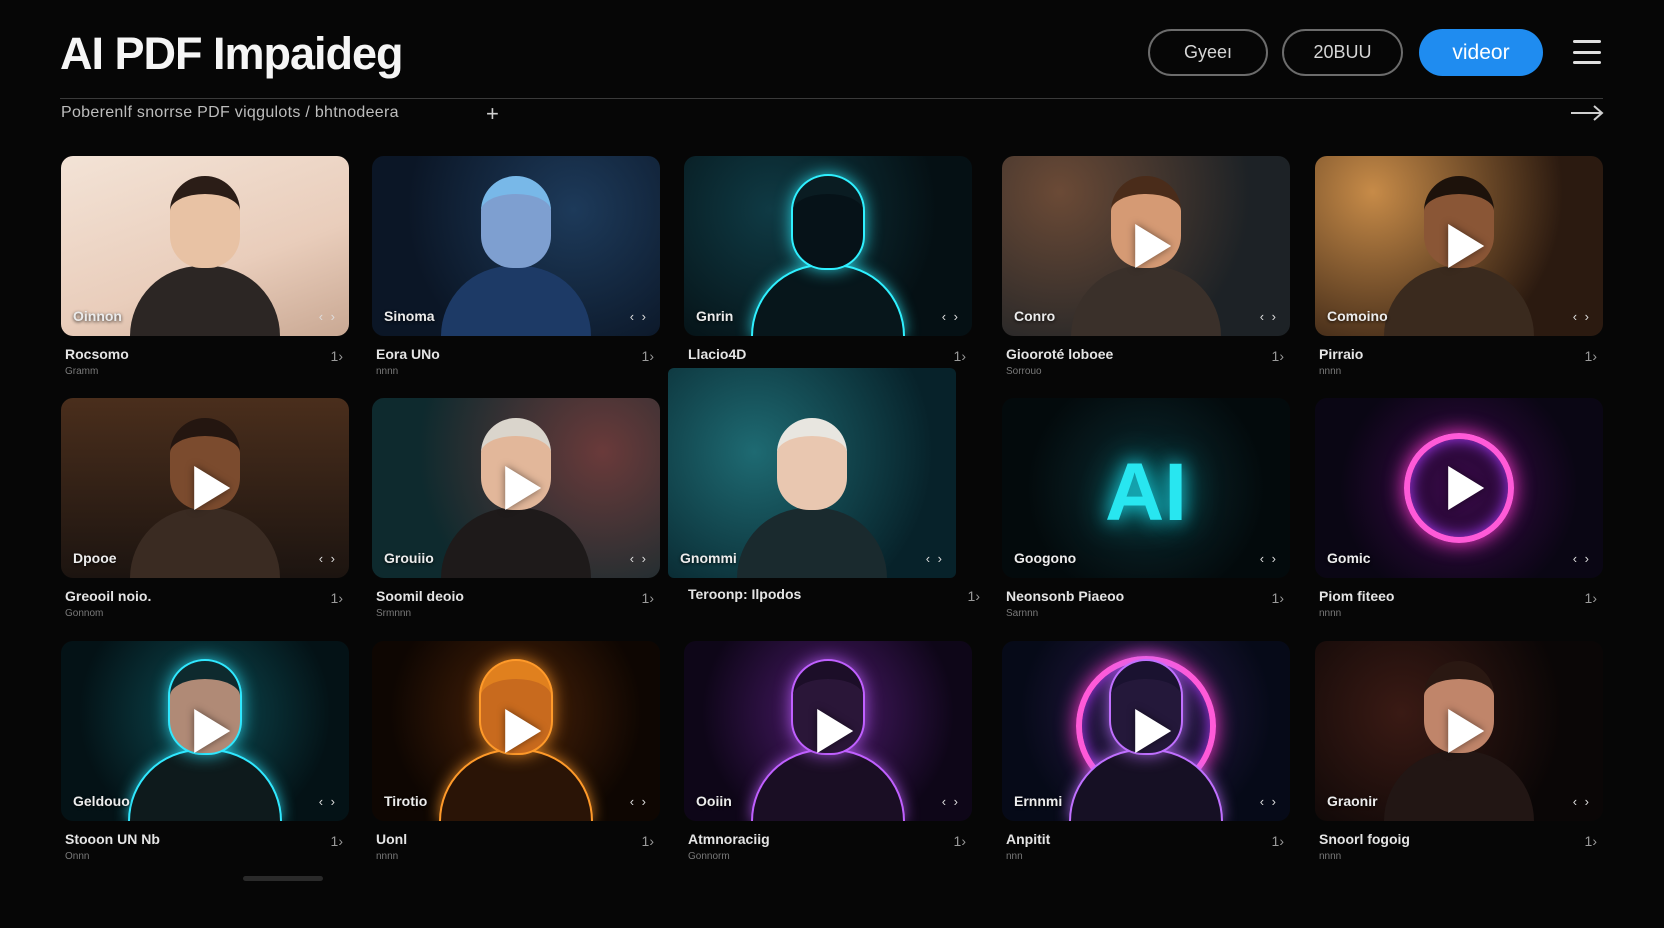 This screenshot has height=928, width=1664. I want to click on video-card: Tirotio ‹ › Uonl nnnn 1›, so click(516, 752).